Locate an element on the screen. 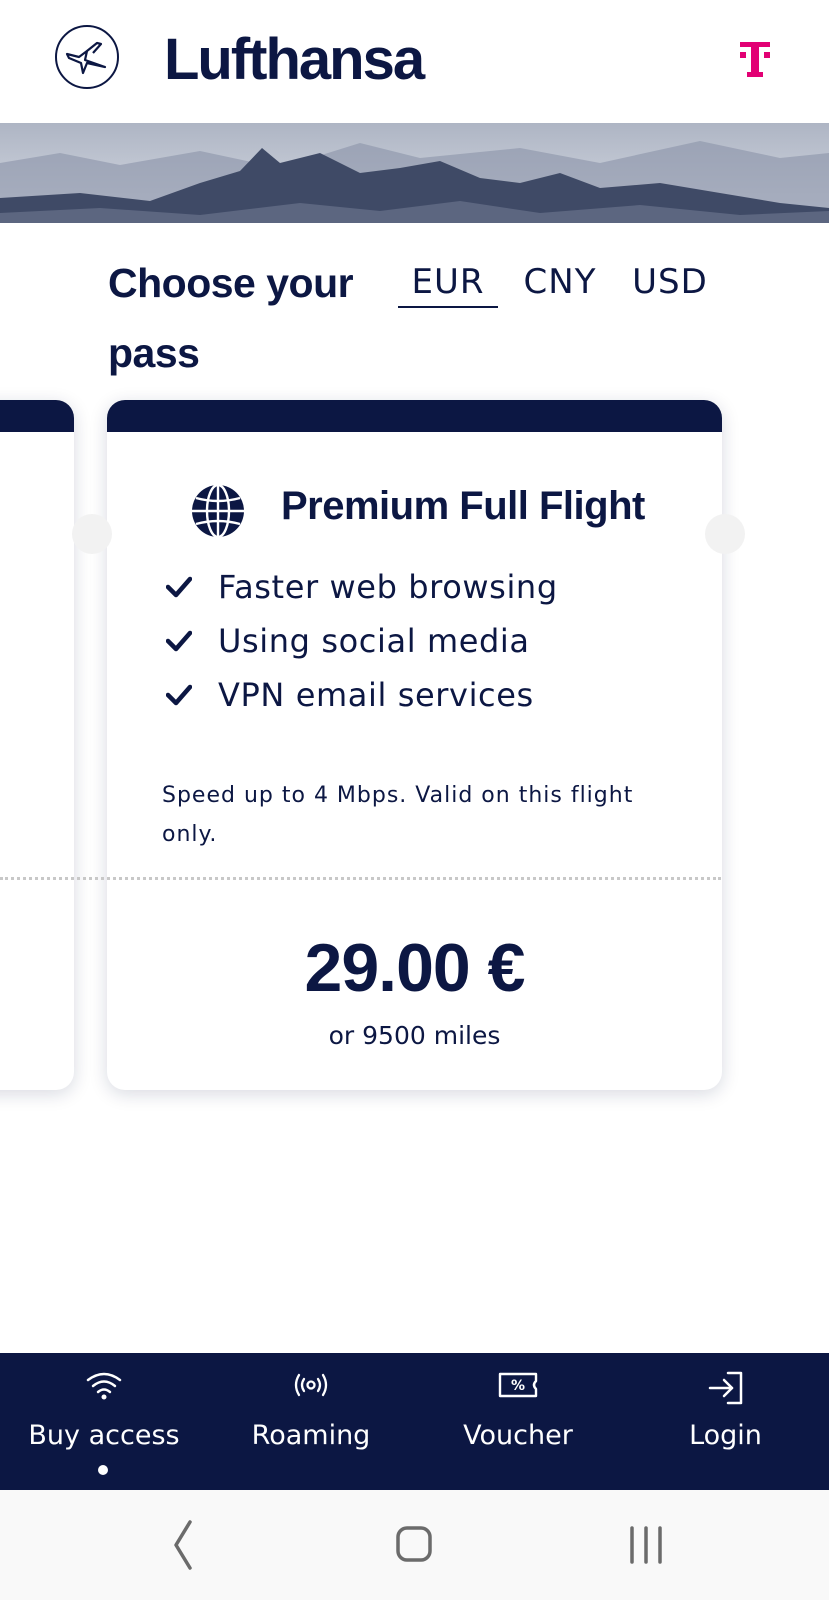  brand-name: Lufthansa is located at coordinates (294, 59).